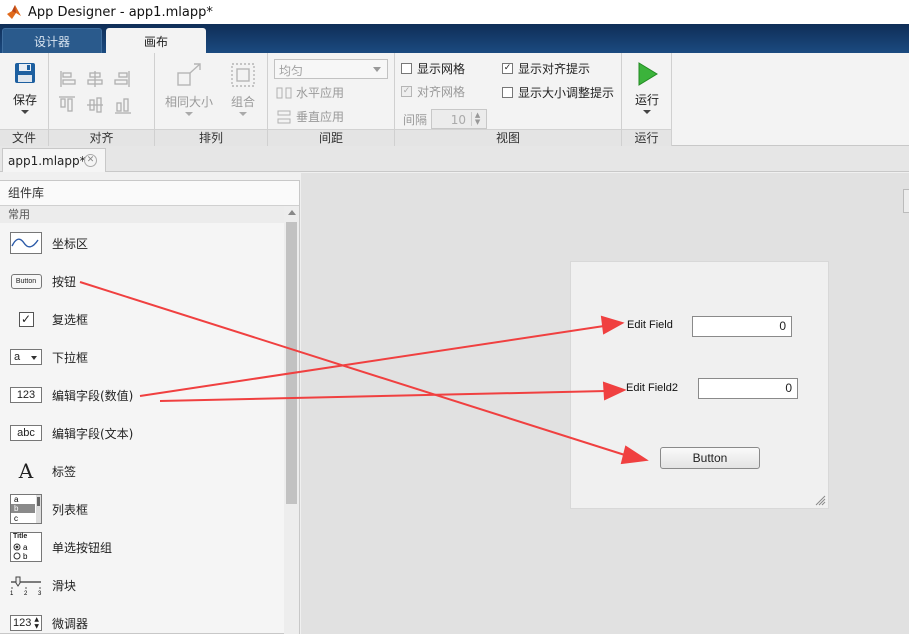  What do you see at coordinates (142, 433) in the screenshot?
I see `library-item-text-field: abc 编辑字段(文本)` at bounding box center [142, 433].